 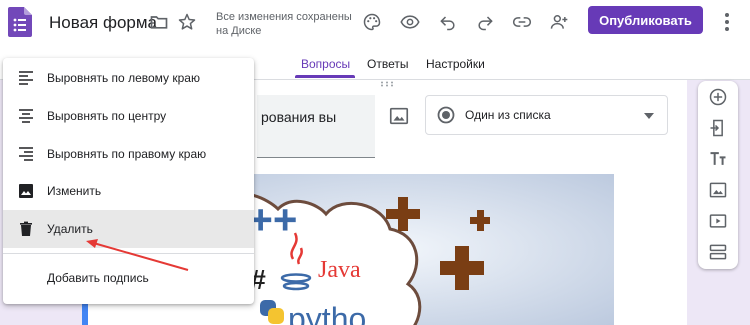 What do you see at coordinates (559, 22) in the screenshot?
I see `add-collaborator-icon` at bounding box center [559, 22].